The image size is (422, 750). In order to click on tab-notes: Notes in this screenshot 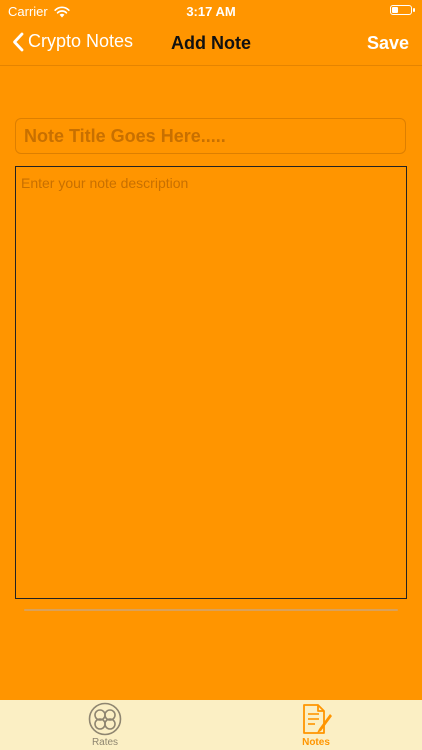, I will do `click(316, 725)`.